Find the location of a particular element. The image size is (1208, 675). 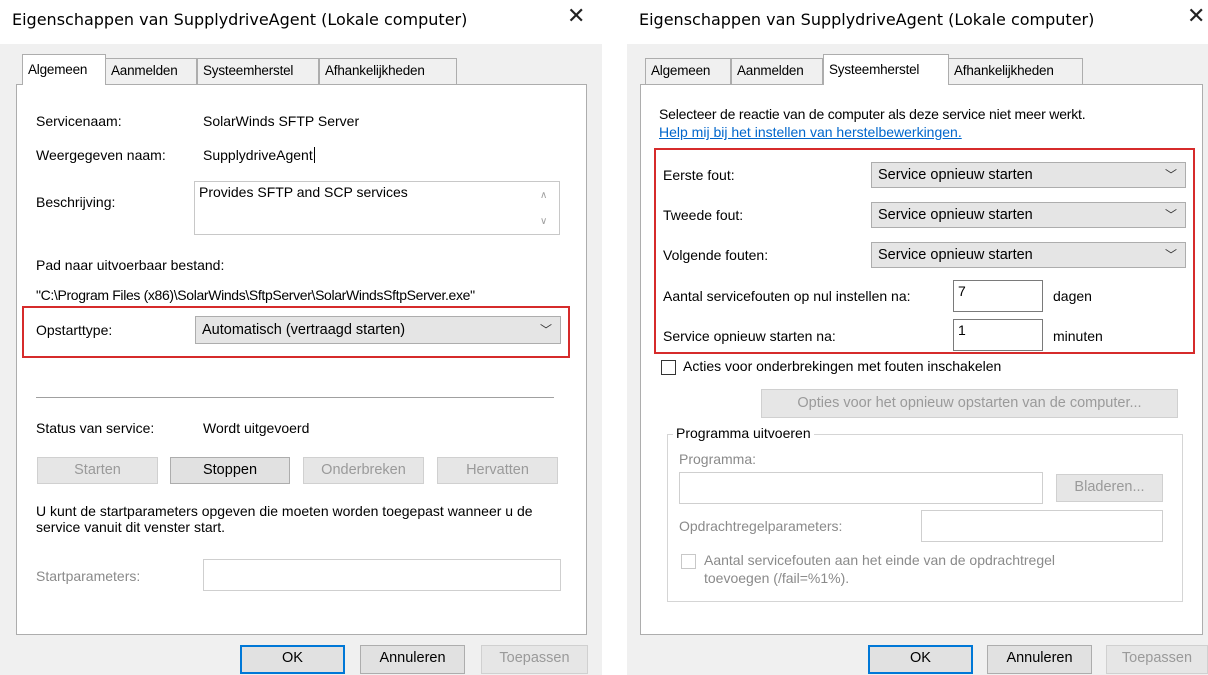

append-fail-checkbox is located at coordinates (688, 561).